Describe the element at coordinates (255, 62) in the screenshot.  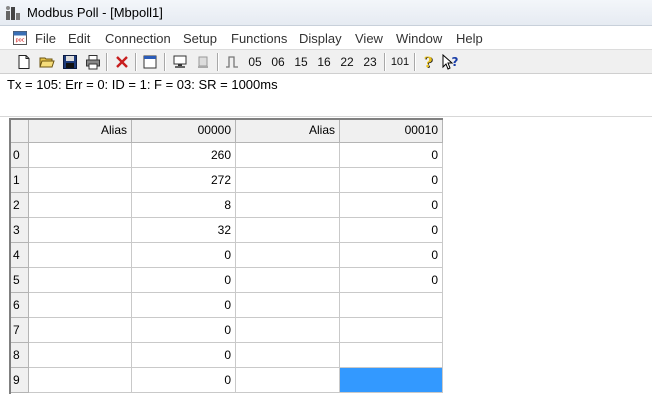
I see `function-05-button: 05` at that location.